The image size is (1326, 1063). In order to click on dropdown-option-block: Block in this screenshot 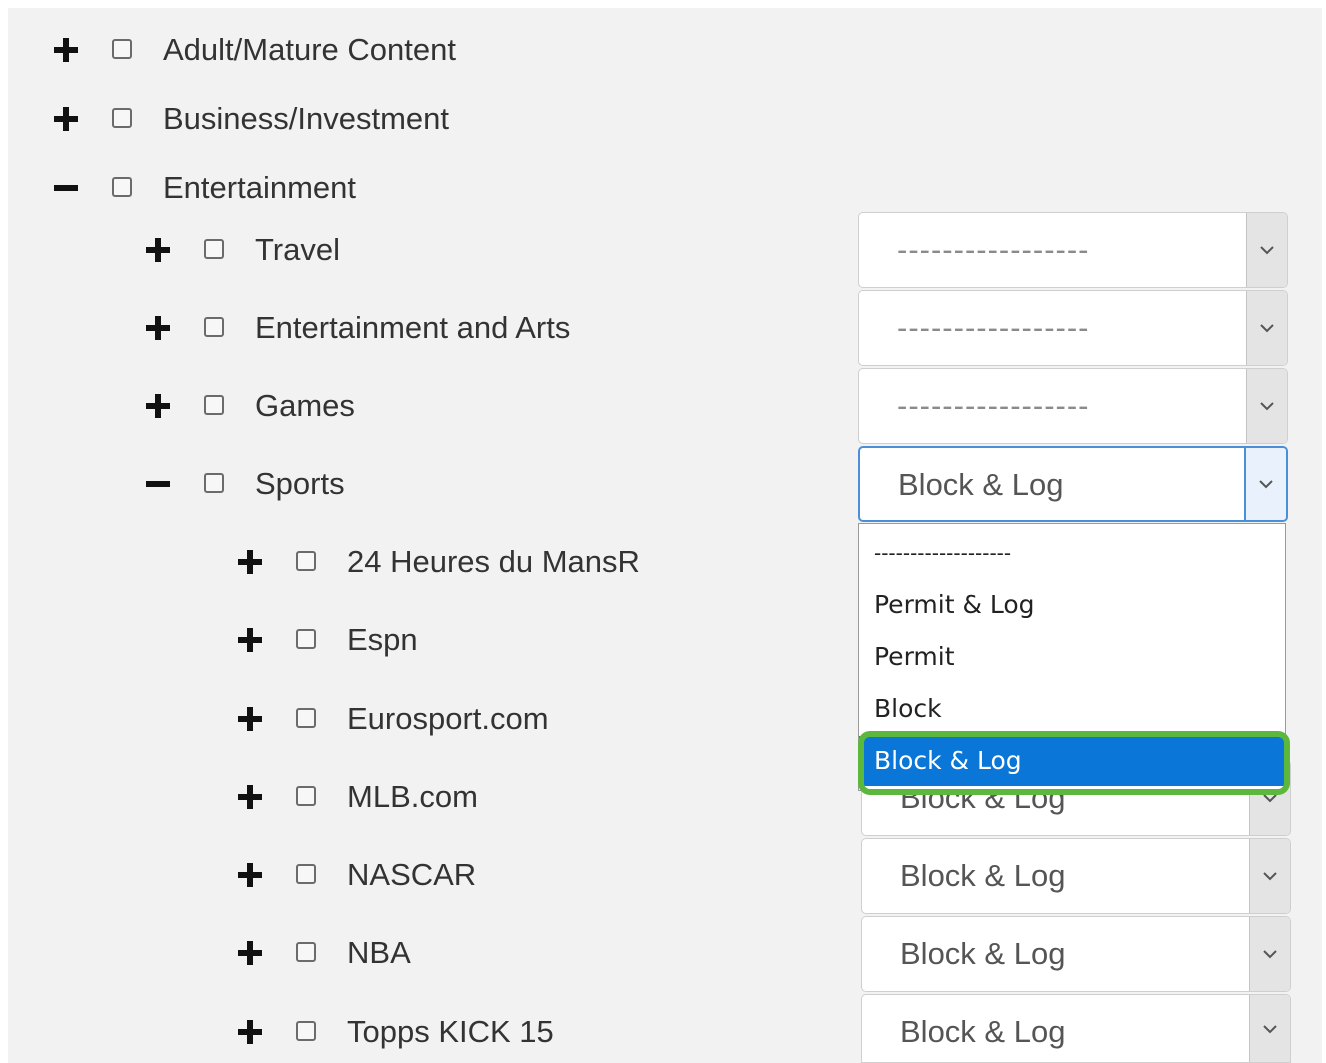, I will do `click(1072, 709)`.